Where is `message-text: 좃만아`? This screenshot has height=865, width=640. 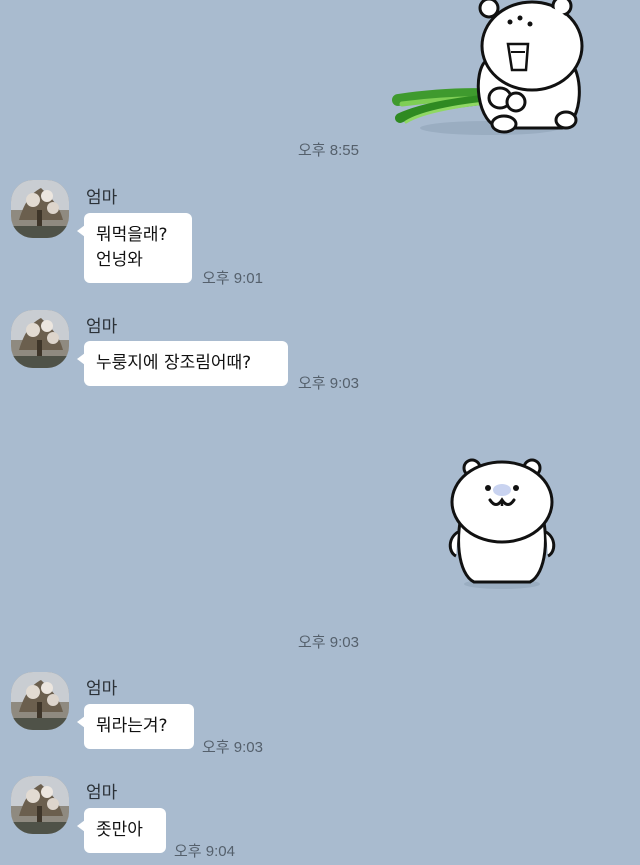
message-text: 좃만아 is located at coordinates (119, 830).